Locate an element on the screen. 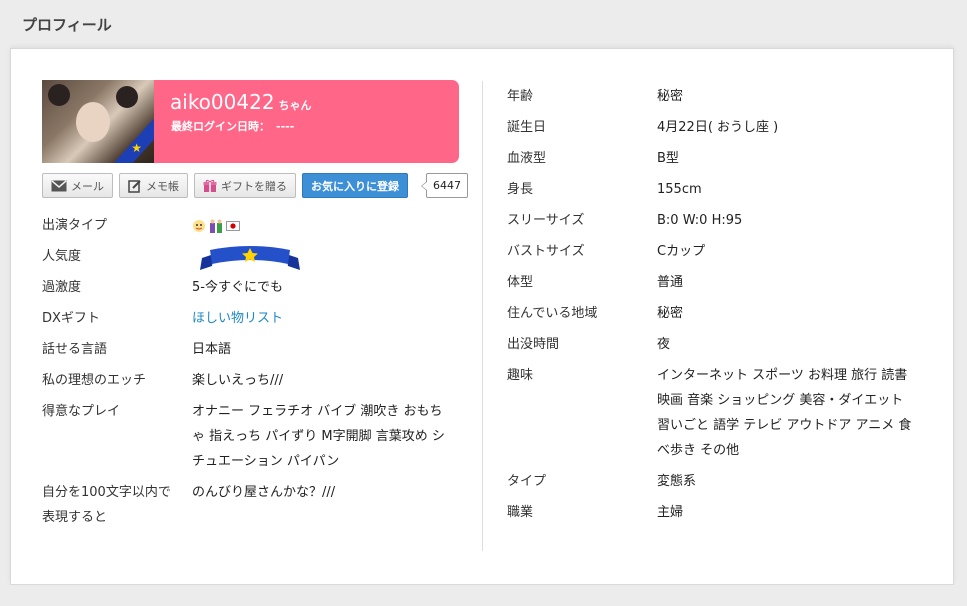  face-icon is located at coordinates (199, 225).